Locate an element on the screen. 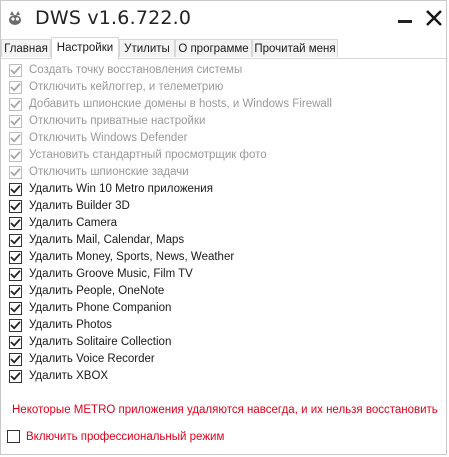  option-label: Отключить кейлоггер, и телеметрию is located at coordinates (126, 87).